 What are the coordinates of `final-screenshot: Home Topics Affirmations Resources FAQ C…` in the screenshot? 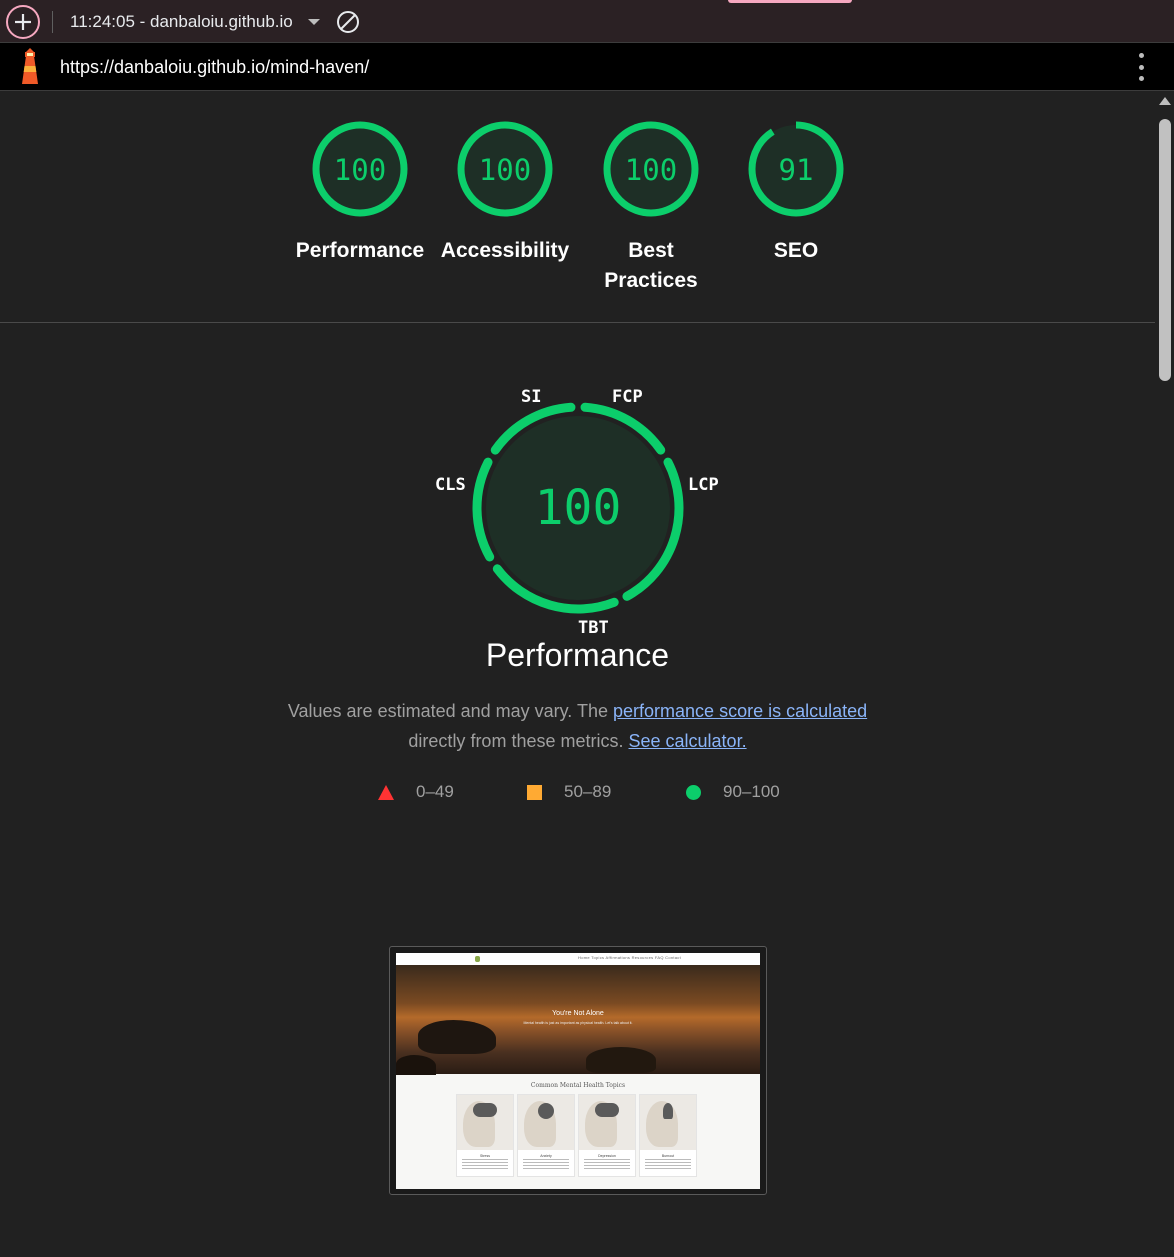 It's located at (578, 1070).